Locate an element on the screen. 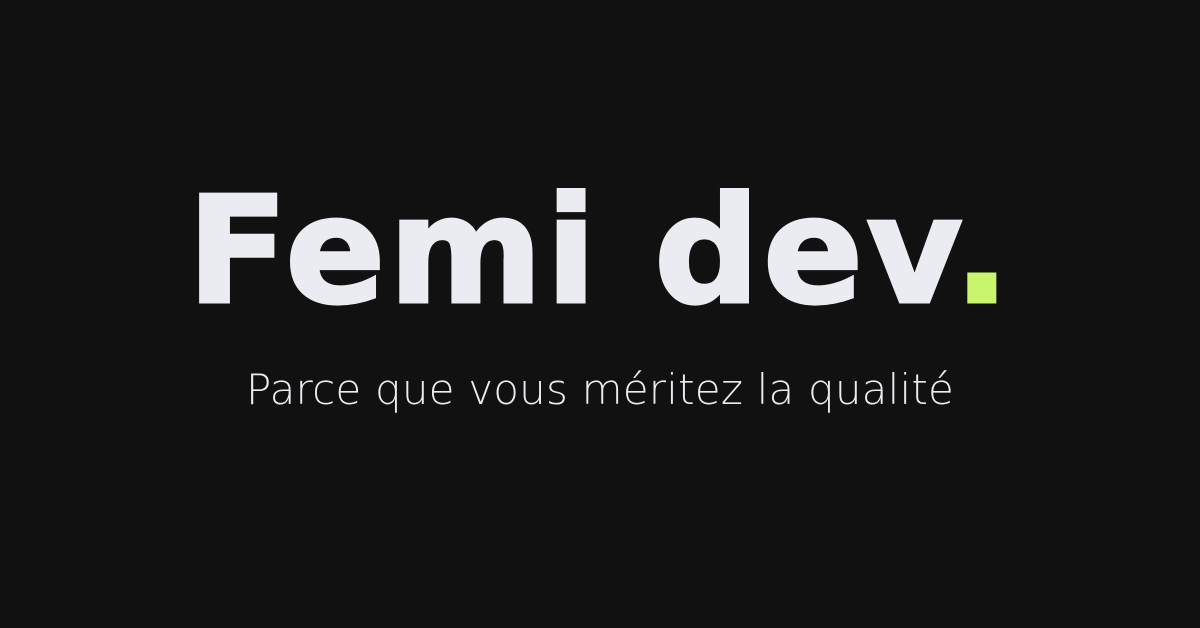 Image resolution: width=1200 pixels, height=628 pixels. tagline: Parce que vous méritez la qualité is located at coordinates (600, 389).